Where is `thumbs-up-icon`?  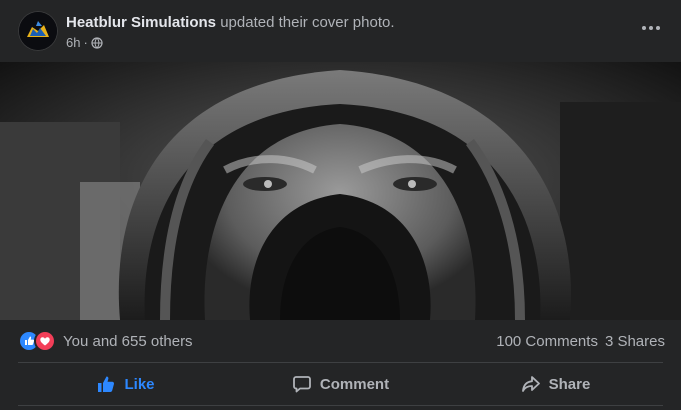
thumbs-up-icon is located at coordinates (106, 384).